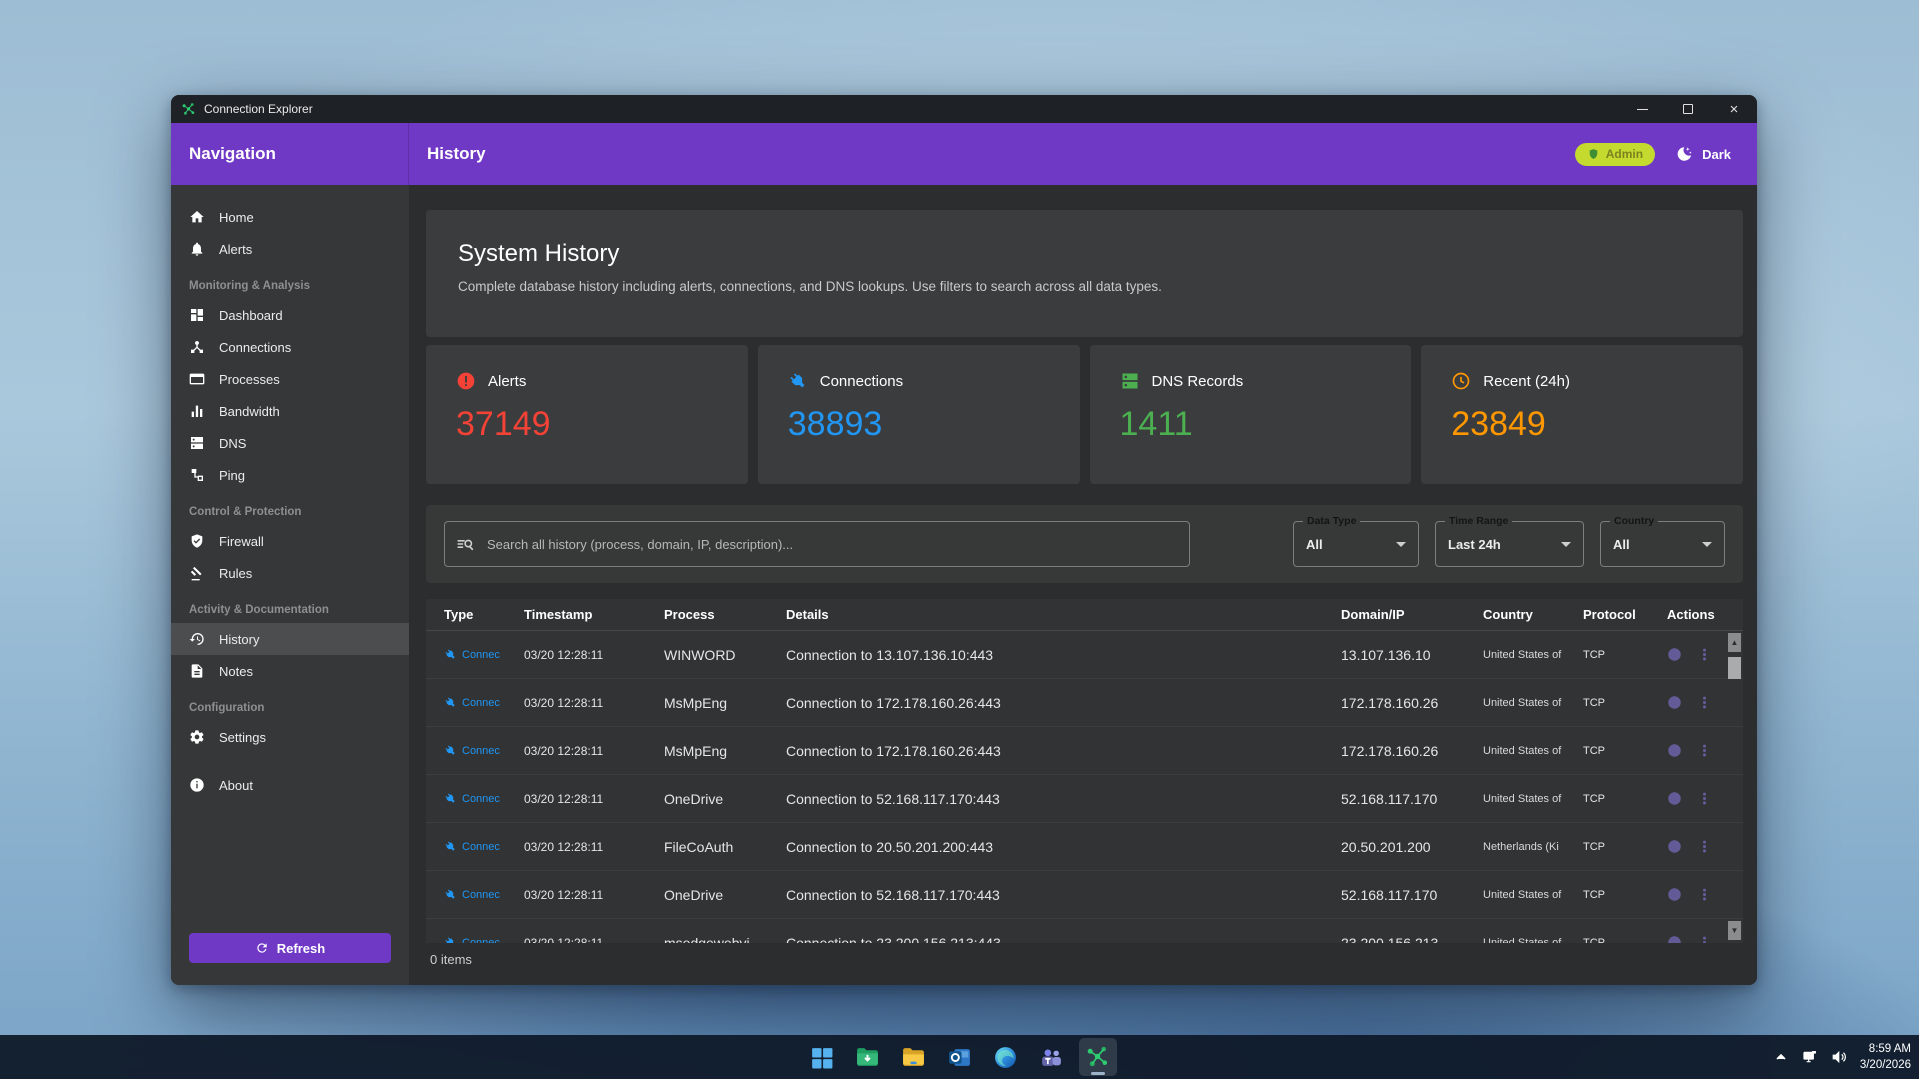 The height and width of the screenshot is (1079, 1919). Describe the element at coordinates (1734, 642) in the screenshot. I see `scroll-up-button: ▲` at that location.